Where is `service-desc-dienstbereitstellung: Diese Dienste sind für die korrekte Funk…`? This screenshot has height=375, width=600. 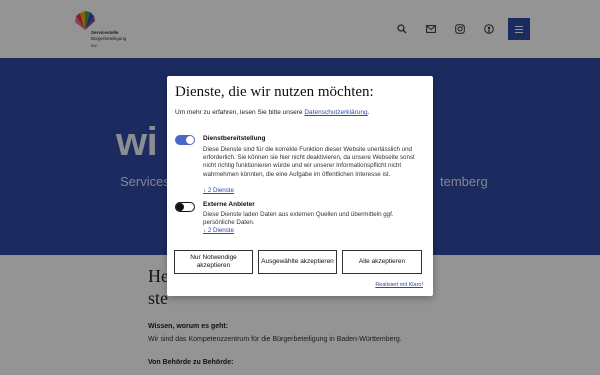
service-desc-dienstbereitstellung: Diese Dienste sind für die korrekte Funk… is located at coordinates (309, 162).